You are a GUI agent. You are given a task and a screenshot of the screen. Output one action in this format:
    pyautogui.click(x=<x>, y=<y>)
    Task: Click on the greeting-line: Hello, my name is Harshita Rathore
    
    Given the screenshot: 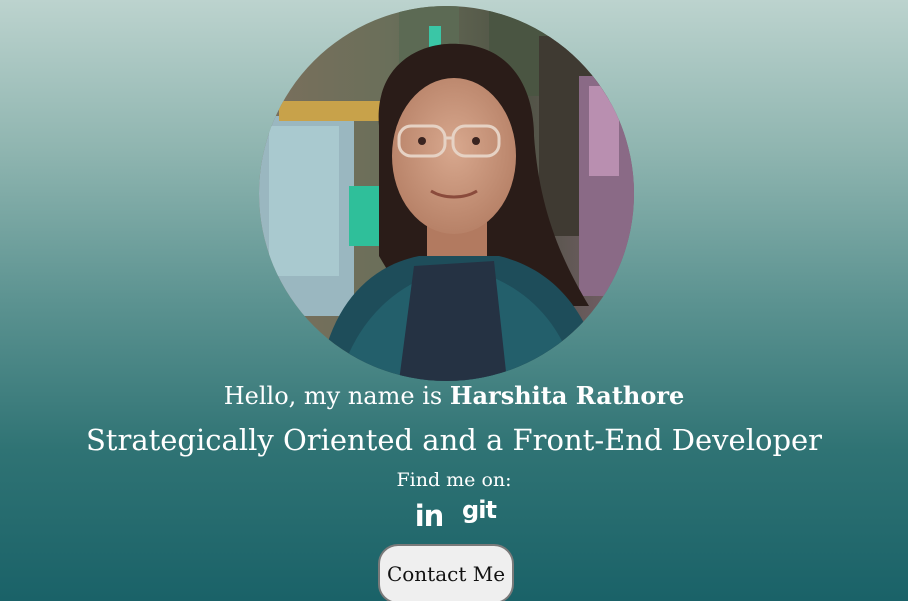 What is the action you would take?
    pyautogui.click(x=454, y=396)
    